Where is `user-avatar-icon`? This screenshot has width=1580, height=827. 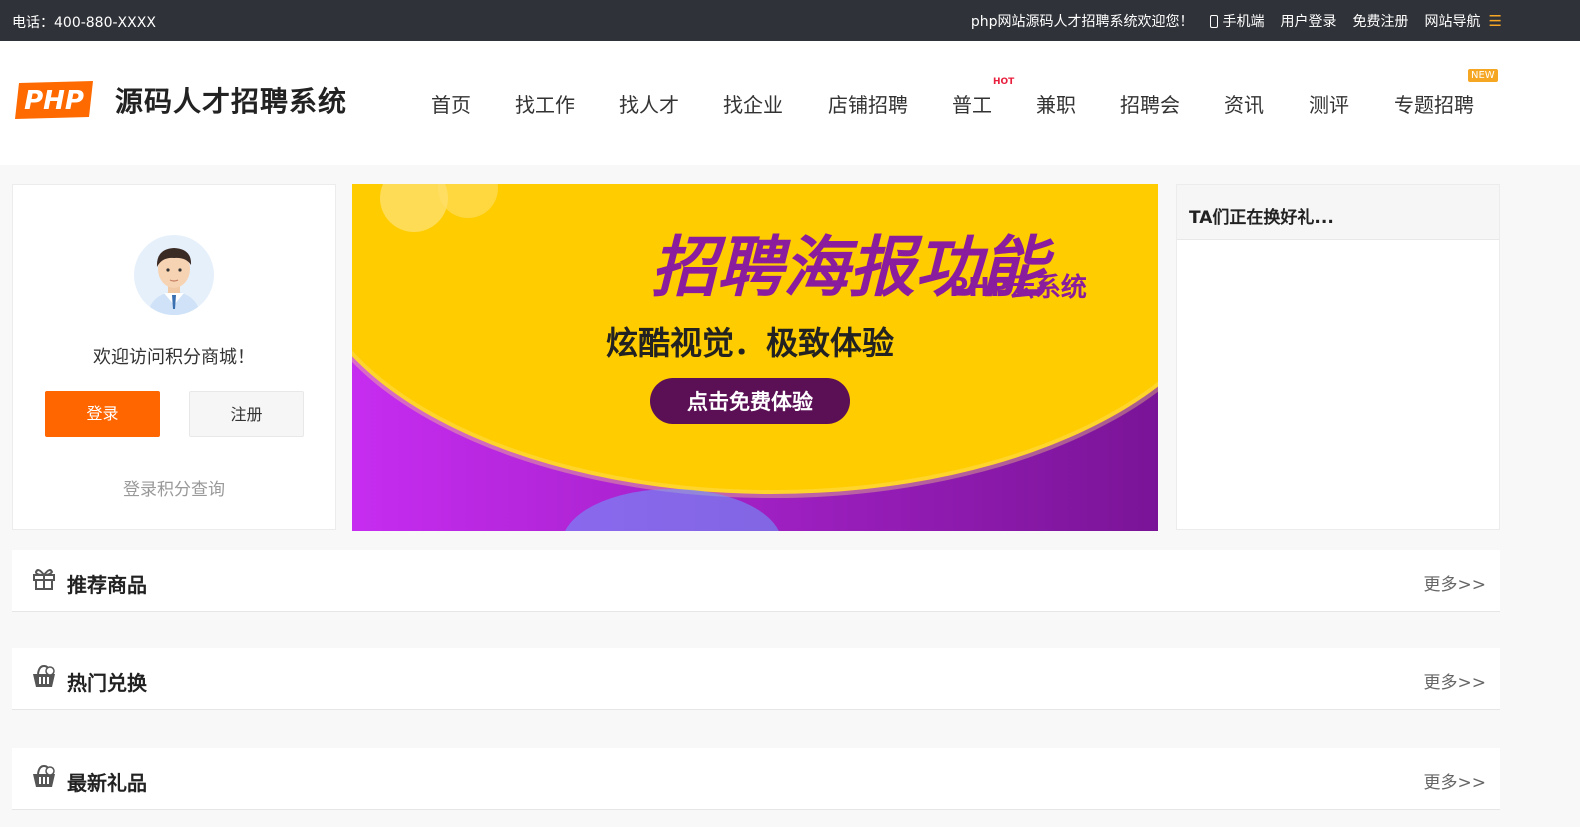 user-avatar-icon is located at coordinates (174, 281).